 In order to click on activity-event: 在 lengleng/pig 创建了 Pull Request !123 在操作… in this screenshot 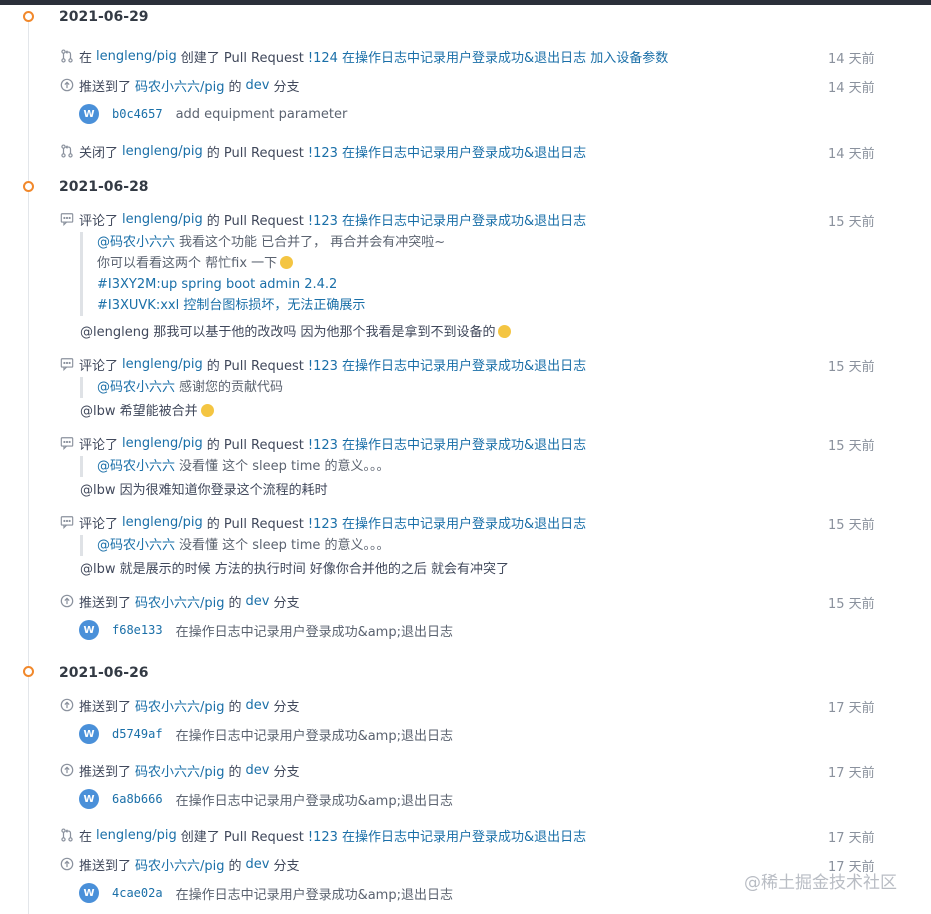, I will do `click(469, 835)`.